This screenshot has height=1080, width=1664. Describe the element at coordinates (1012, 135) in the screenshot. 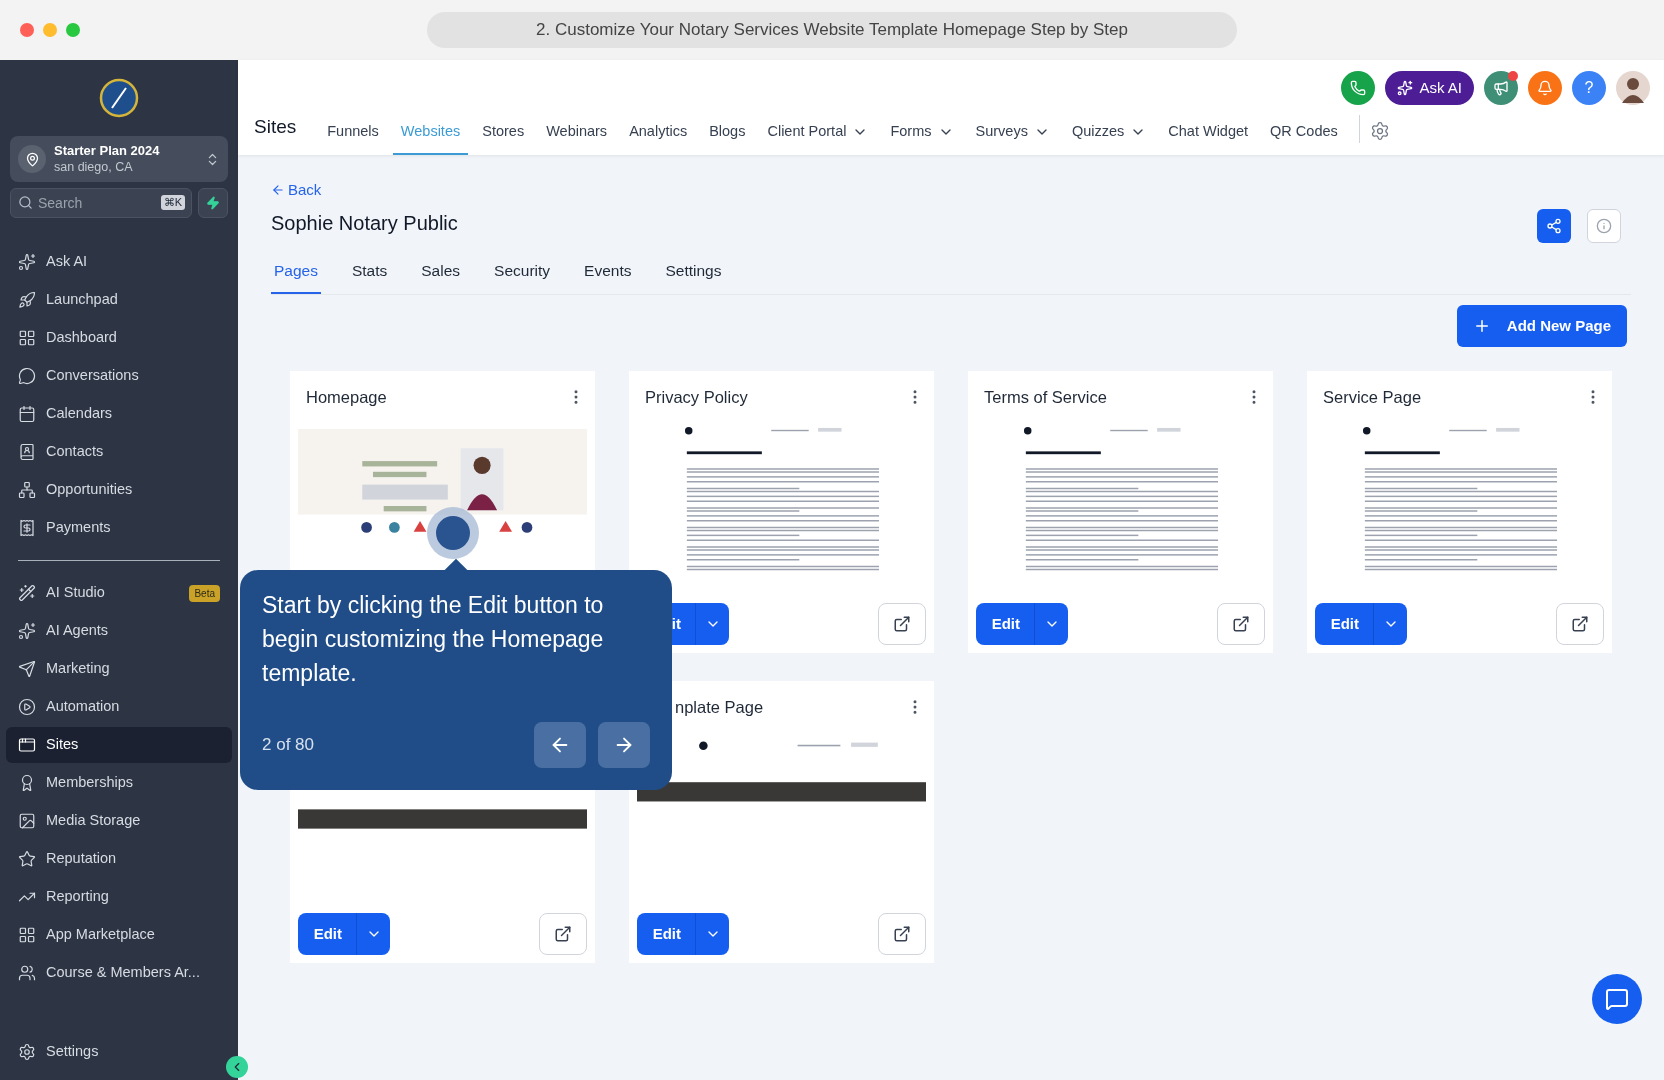

I see `nav-tab: Surveys` at that location.